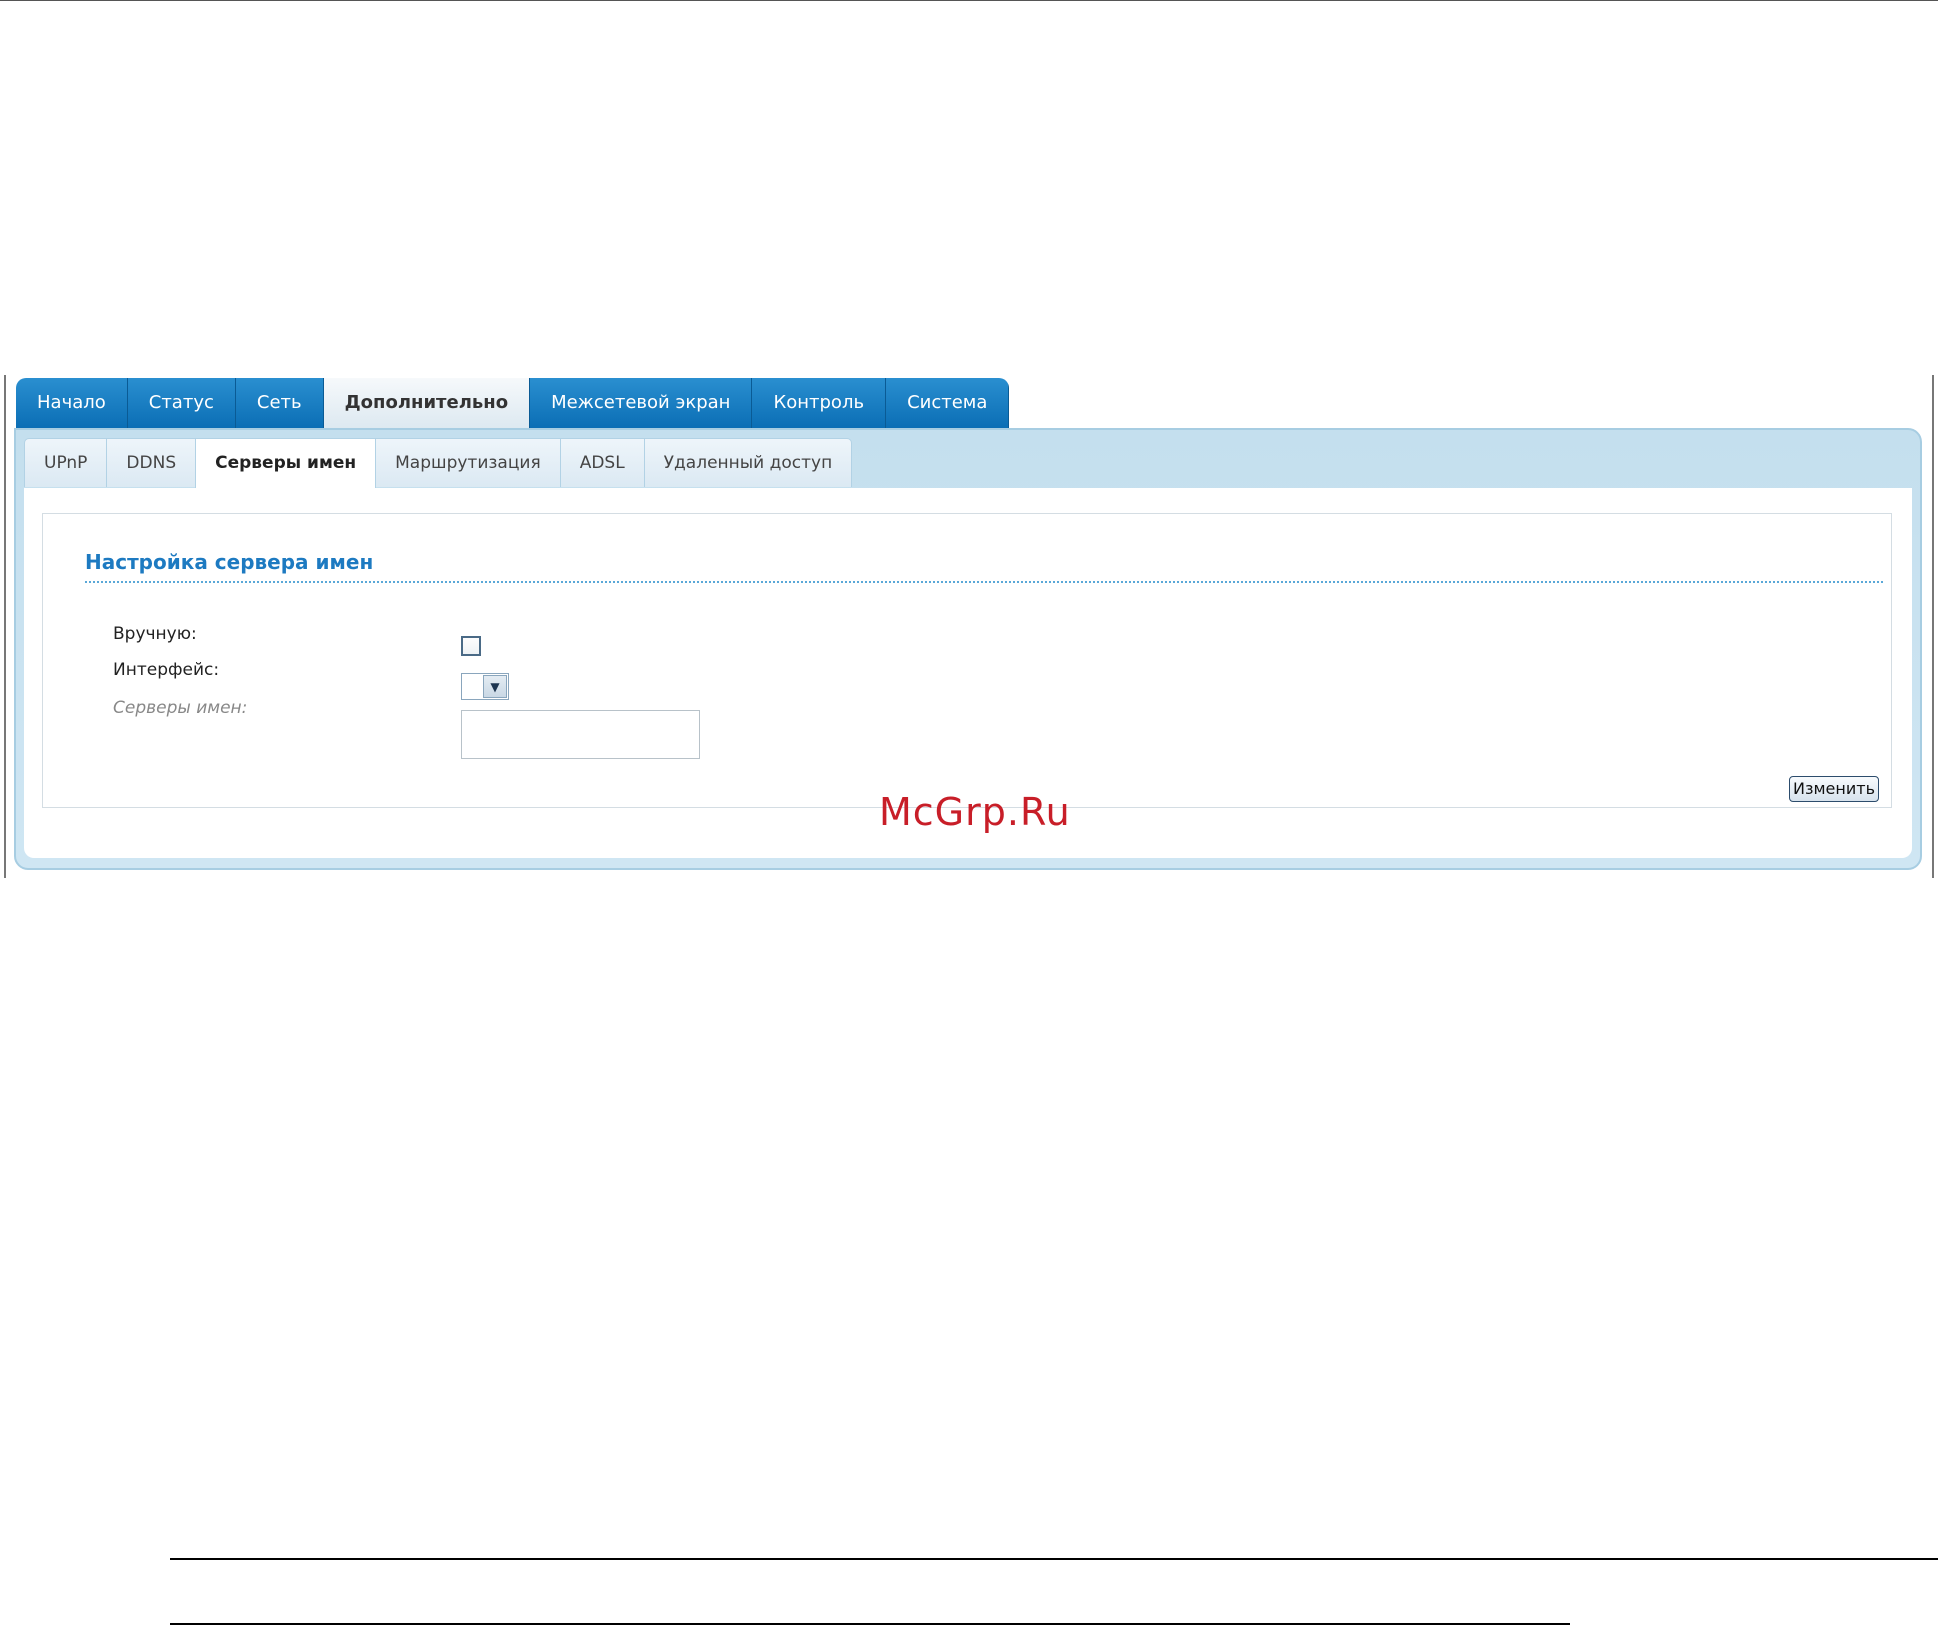 Image resolution: width=1938 pixels, height=1625 pixels. What do you see at coordinates (166, 670) in the screenshot?
I see `interface-label: Интерфейс:` at bounding box center [166, 670].